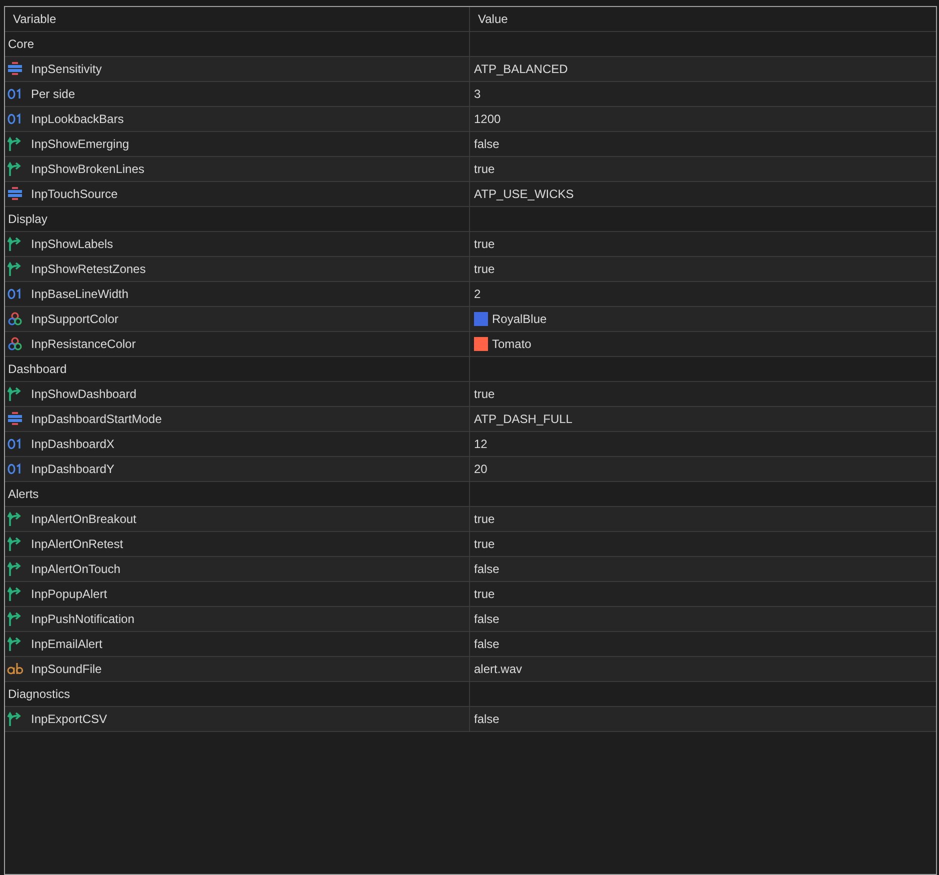 The image size is (939, 875). I want to click on variable-name: InpShowRetestZones, so click(88, 269).